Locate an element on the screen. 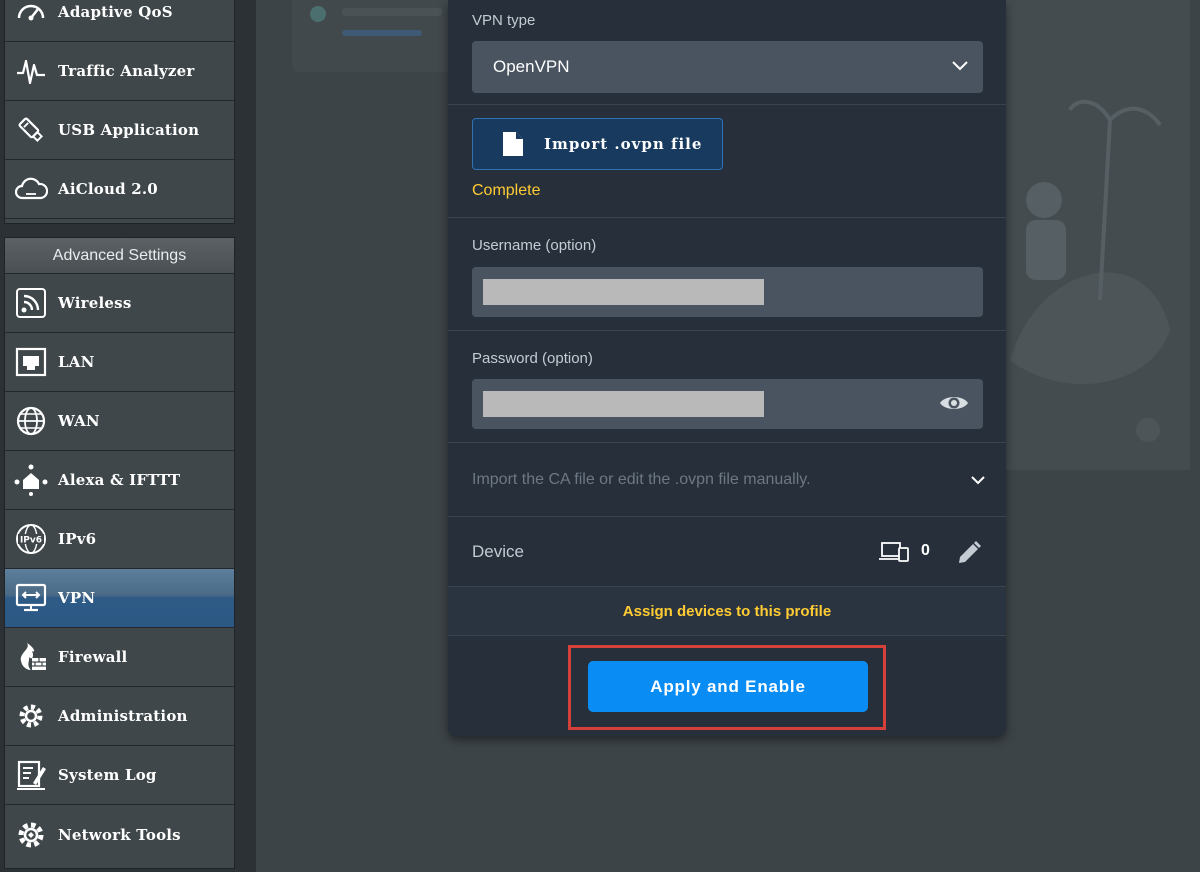 The image size is (1200, 872). sidebar-item-vpn: VPN is located at coordinates (119, 598).